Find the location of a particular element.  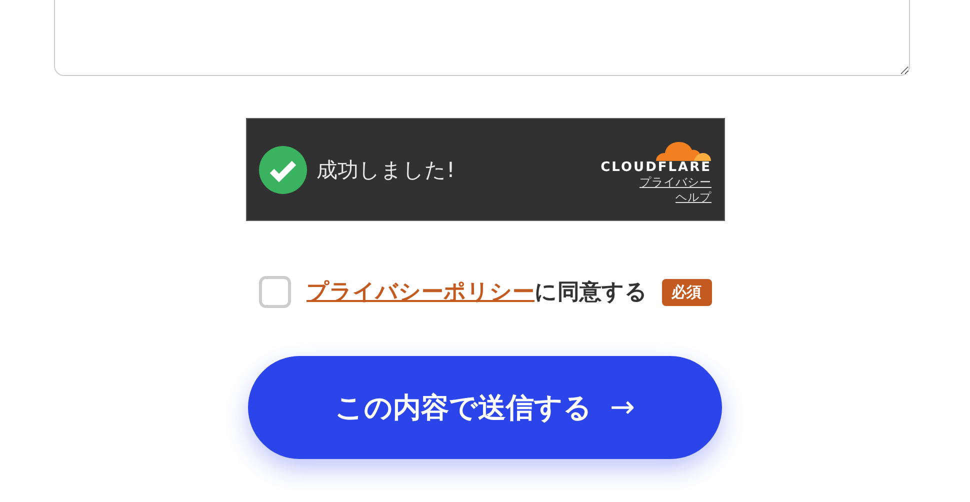

arrow-icon: → is located at coordinates (623, 407).